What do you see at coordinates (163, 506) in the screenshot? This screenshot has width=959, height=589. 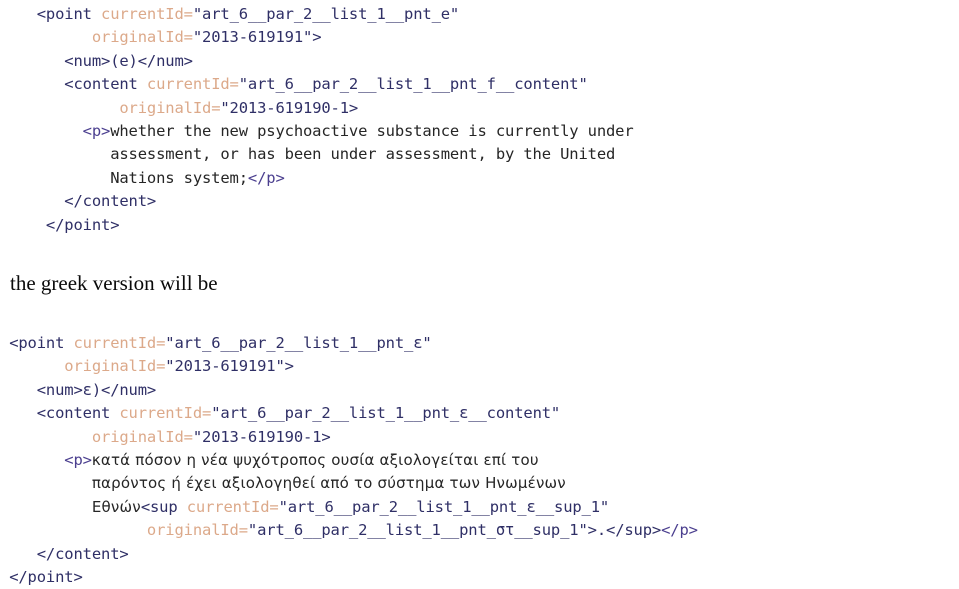 I see `code-token-tag: <sup` at bounding box center [163, 506].